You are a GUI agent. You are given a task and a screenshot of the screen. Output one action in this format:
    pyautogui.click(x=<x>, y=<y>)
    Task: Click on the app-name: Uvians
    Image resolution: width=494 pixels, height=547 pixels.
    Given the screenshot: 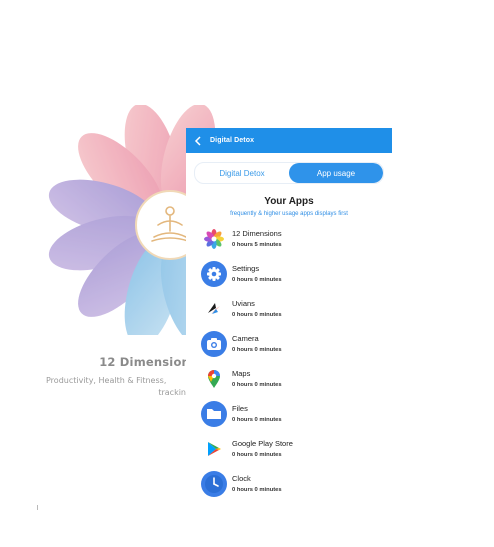 What is the action you would take?
    pyautogui.click(x=243, y=303)
    